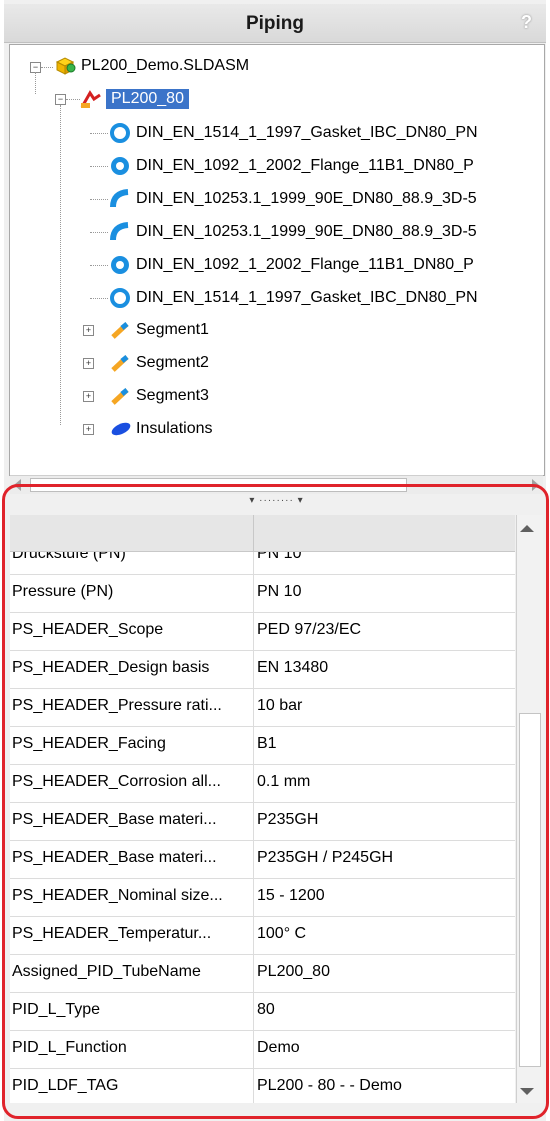  What do you see at coordinates (172, 362) in the screenshot?
I see `segment-label: Segment2` at bounding box center [172, 362].